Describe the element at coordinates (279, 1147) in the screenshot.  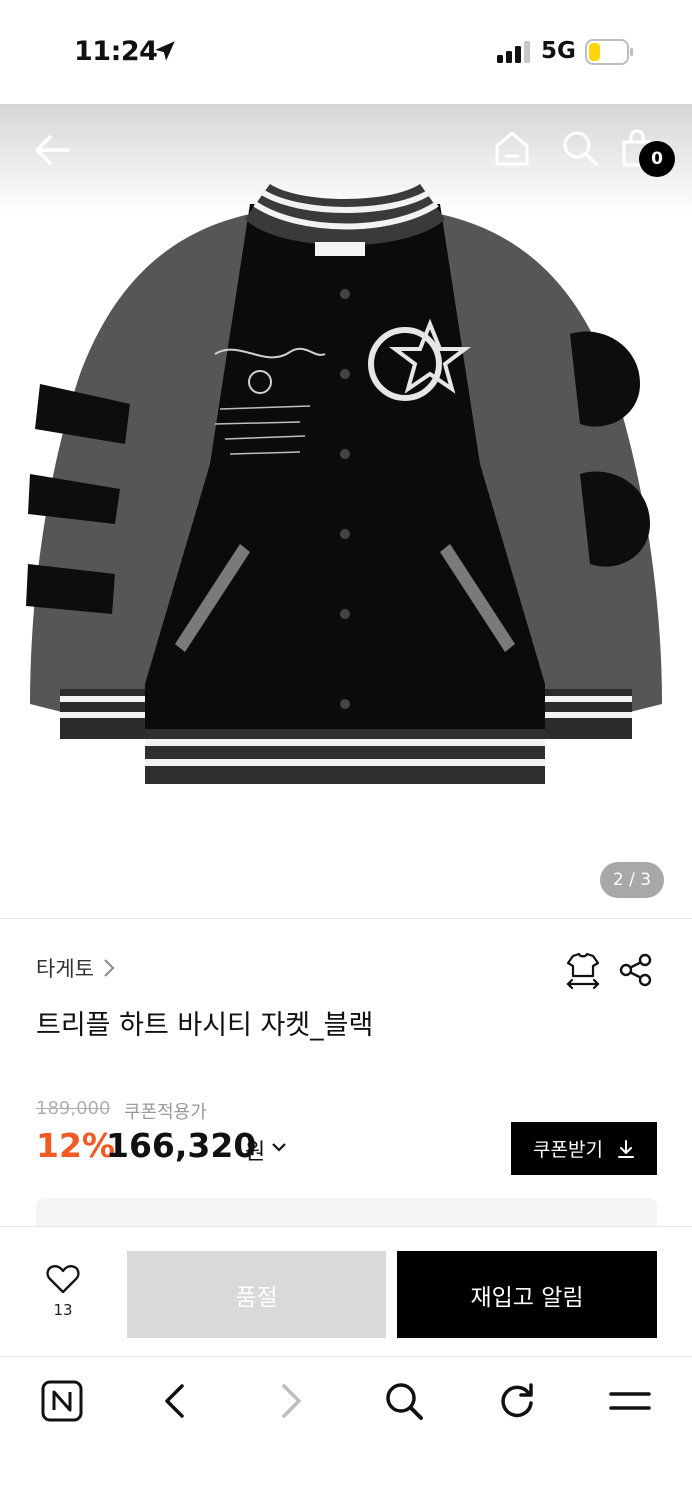
I see `chevron-down-icon` at that location.